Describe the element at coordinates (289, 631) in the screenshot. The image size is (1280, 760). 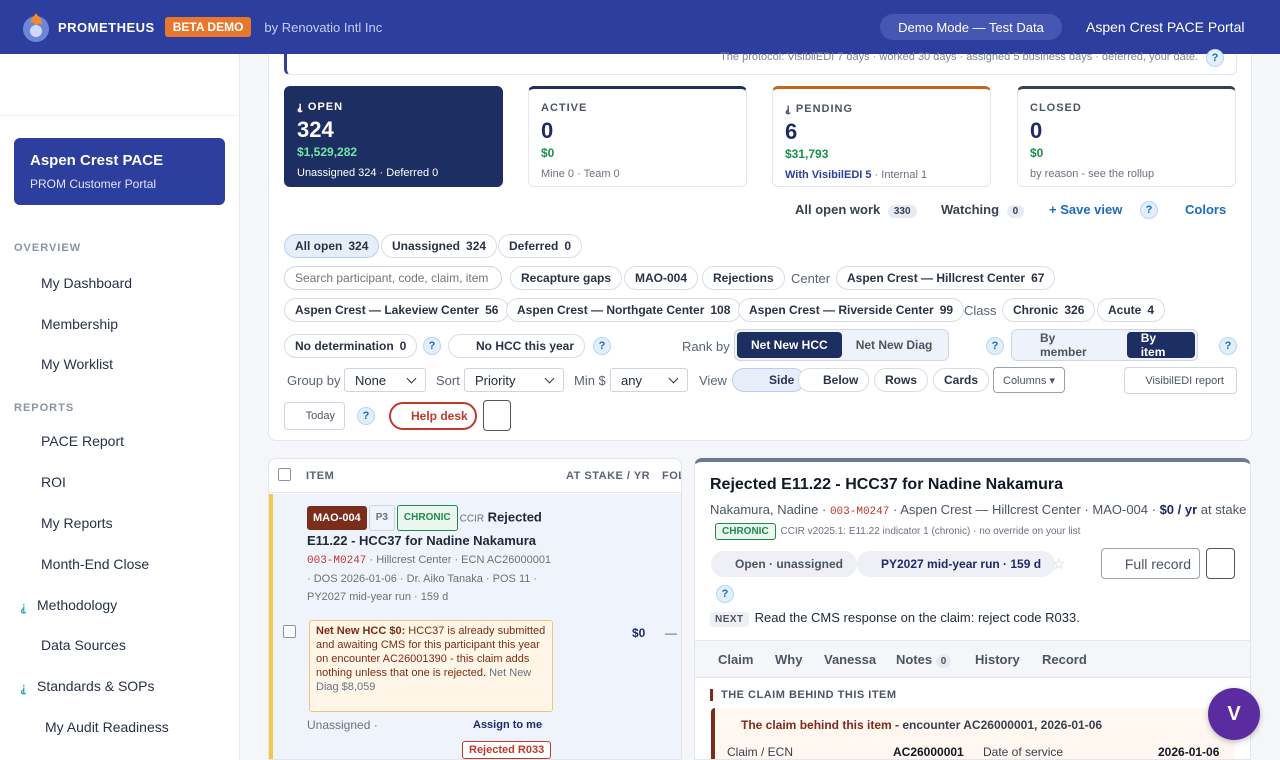
I see `row-checkbox` at that location.